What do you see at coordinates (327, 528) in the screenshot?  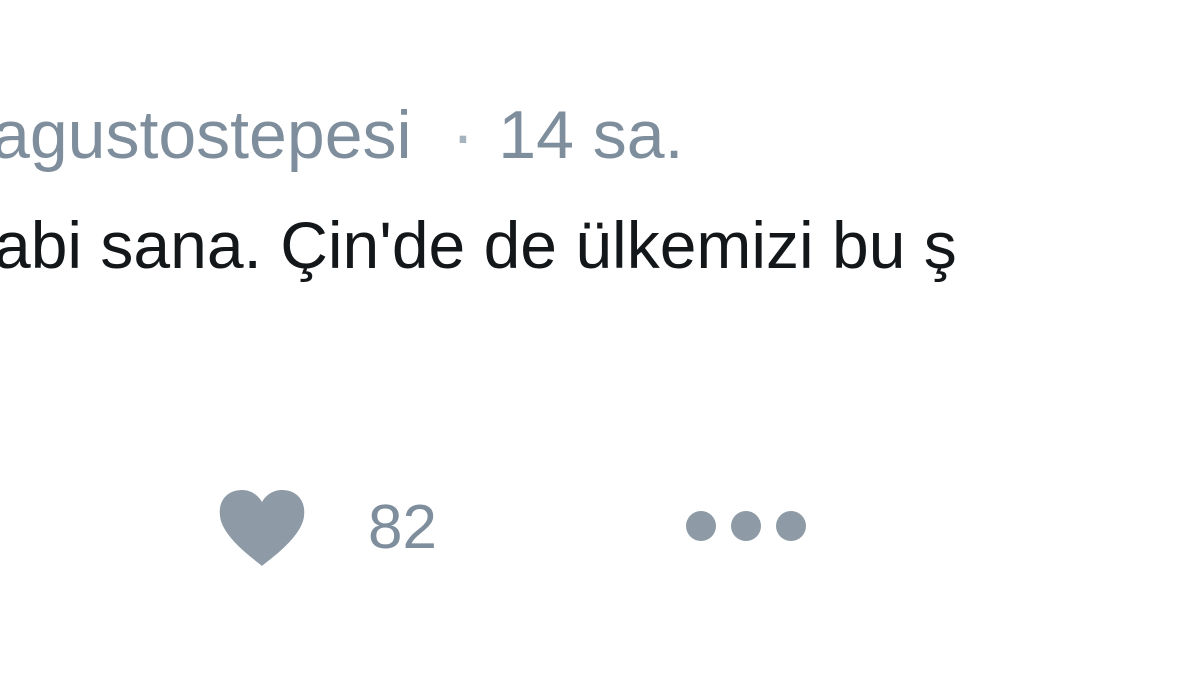 I see `like-button: 82` at bounding box center [327, 528].